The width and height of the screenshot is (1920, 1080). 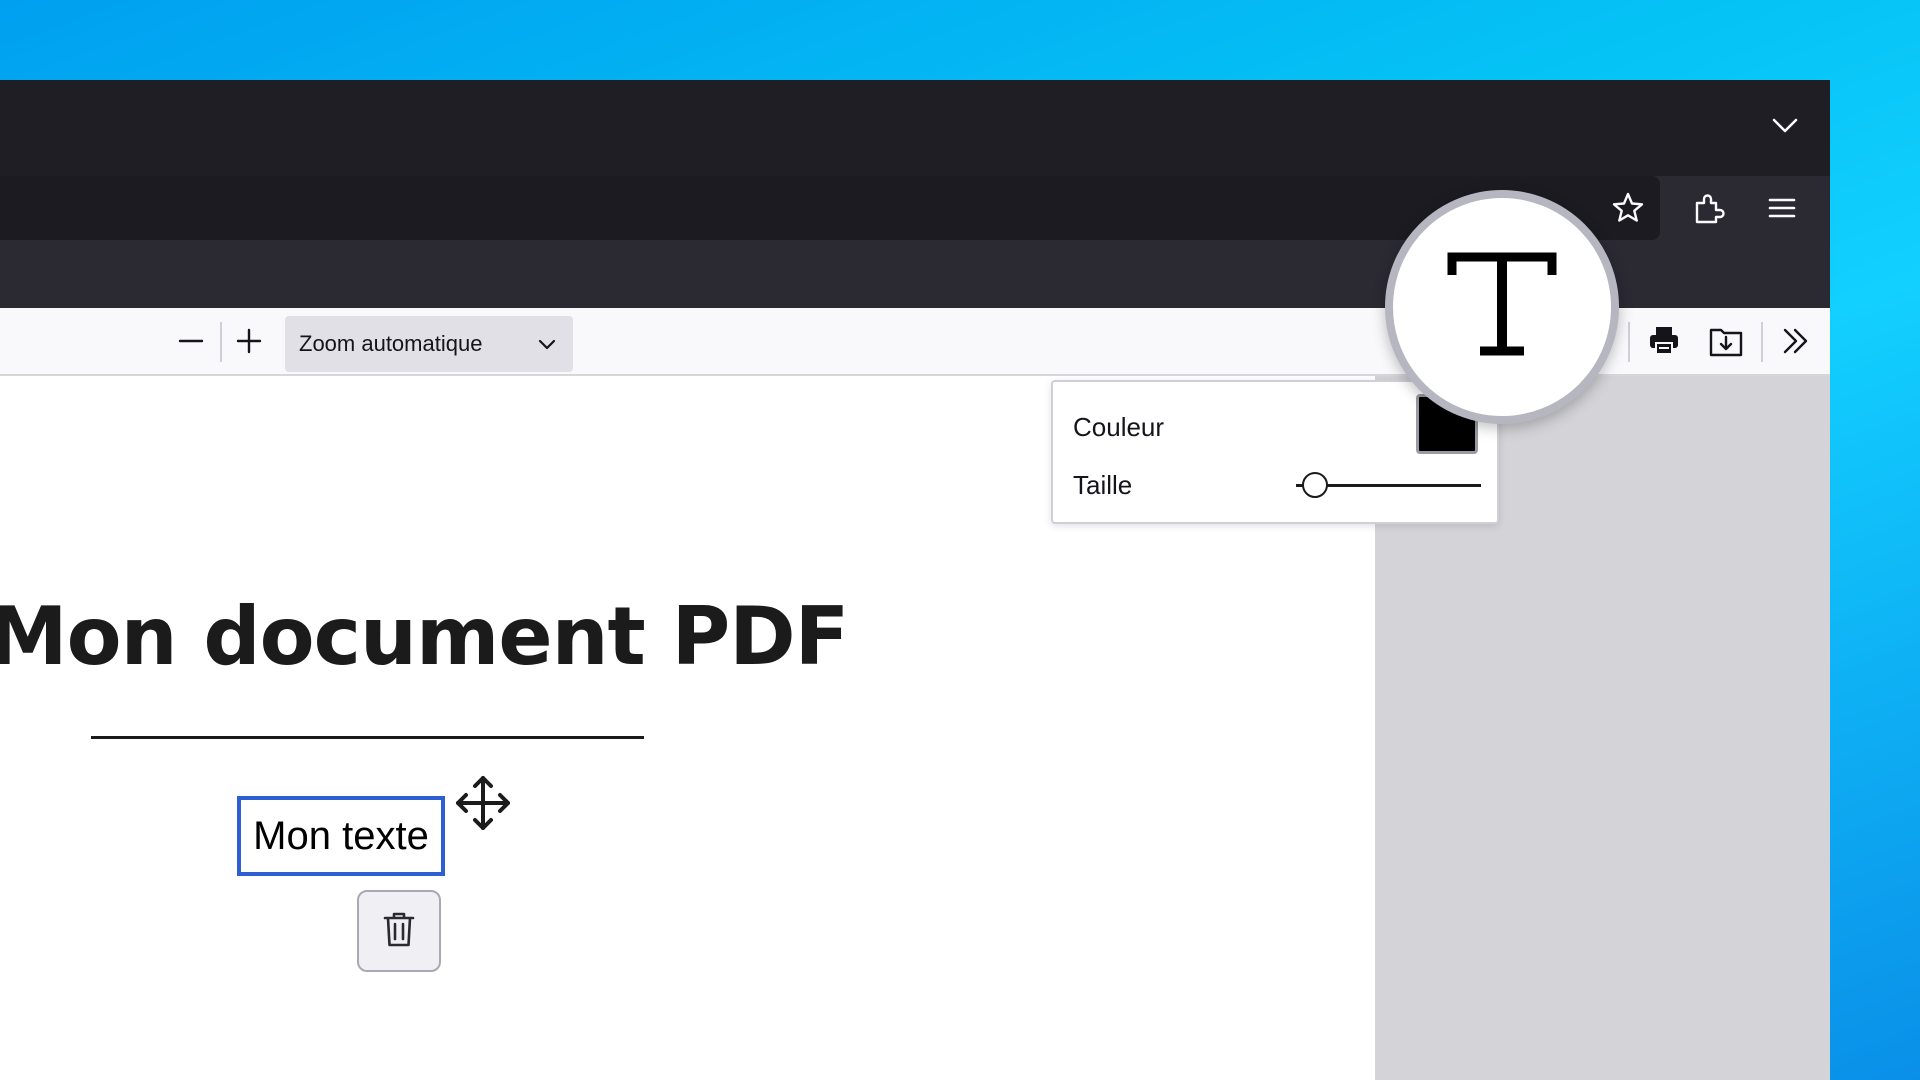 I want to click on text-annotation-box: Mon texte, so click(x=341, y=836).